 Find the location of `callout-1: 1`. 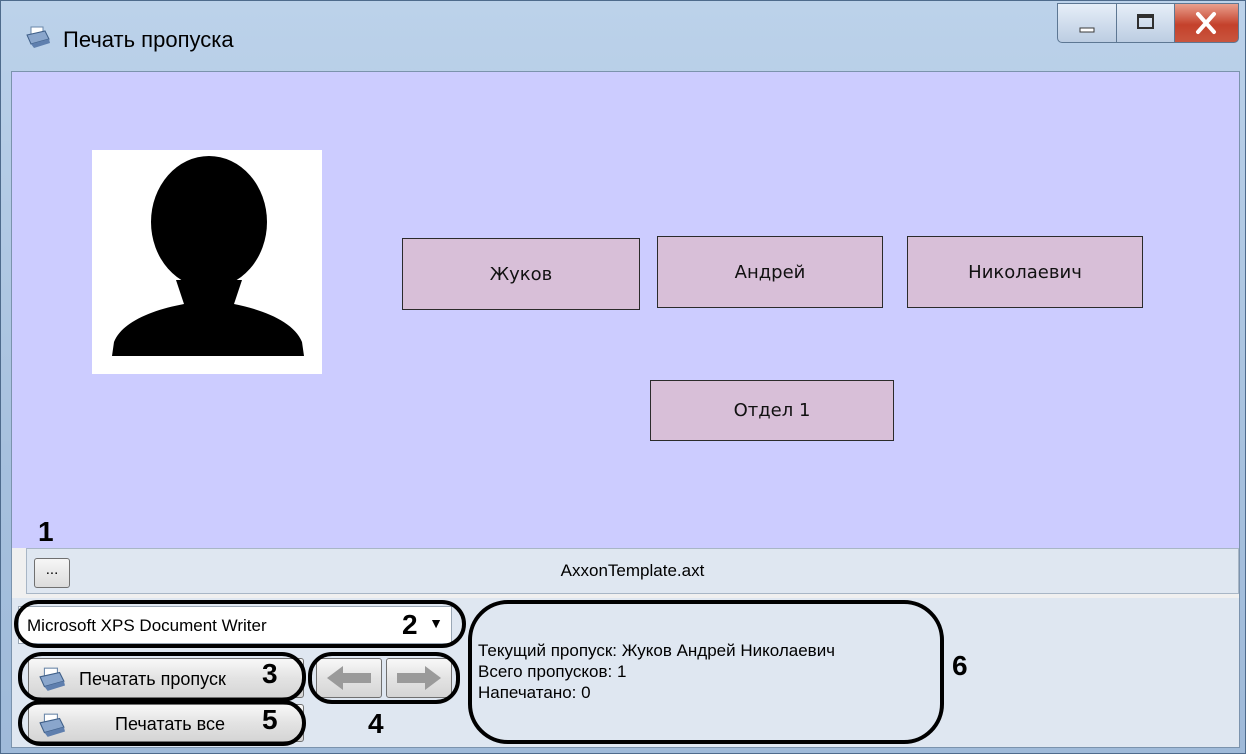

callout-1: 1 is located at coordinates (46, 531).